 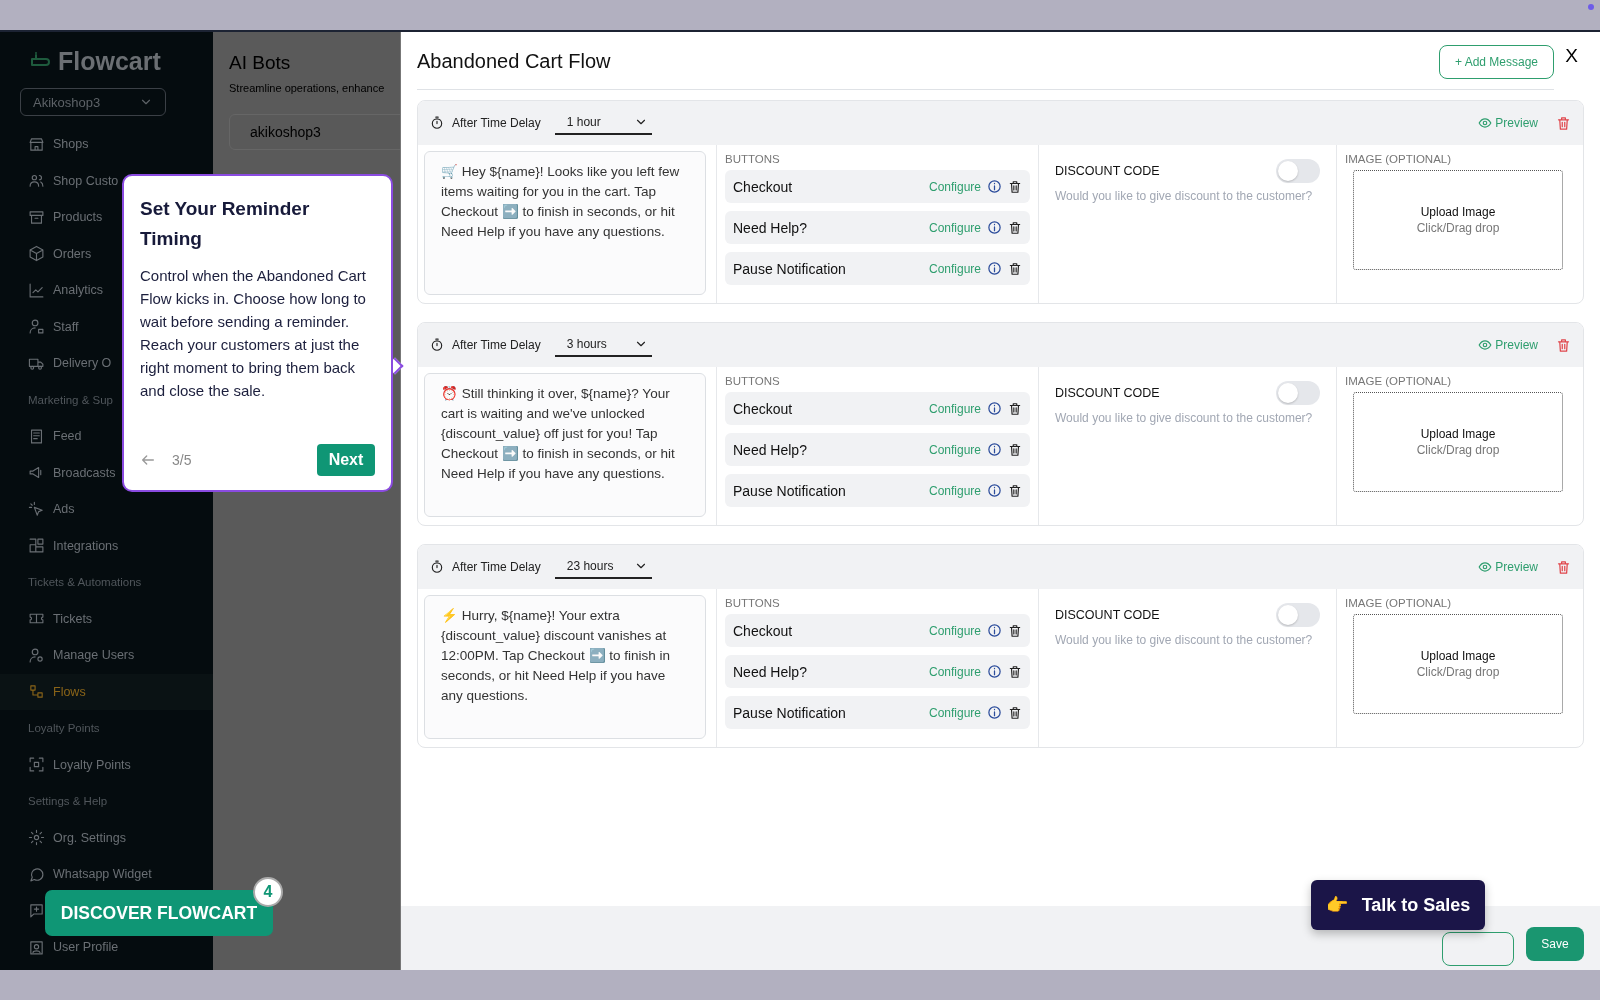 What do you see at coordinates (514, 61) in the screenshot?
I see `modal-title: Abandoned Cart Flow` at bounding box center [514, 61].